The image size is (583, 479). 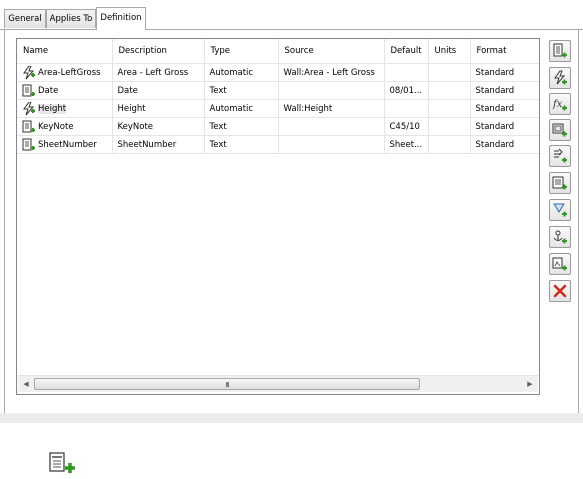 I want to click on add-location-property-button, so click(x=560, y=156).